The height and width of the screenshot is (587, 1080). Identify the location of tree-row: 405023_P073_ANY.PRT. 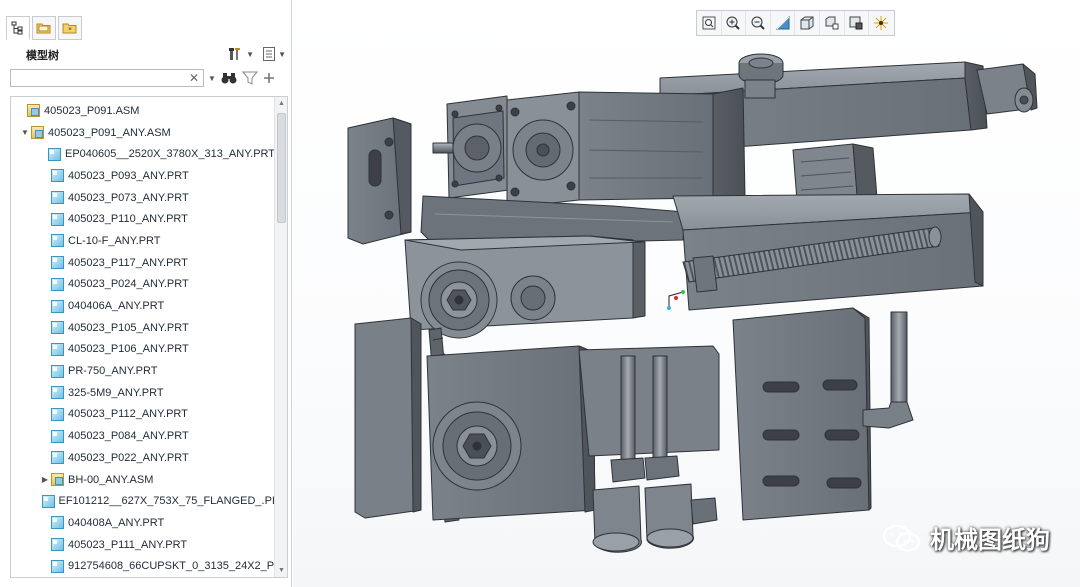
(143, 198).